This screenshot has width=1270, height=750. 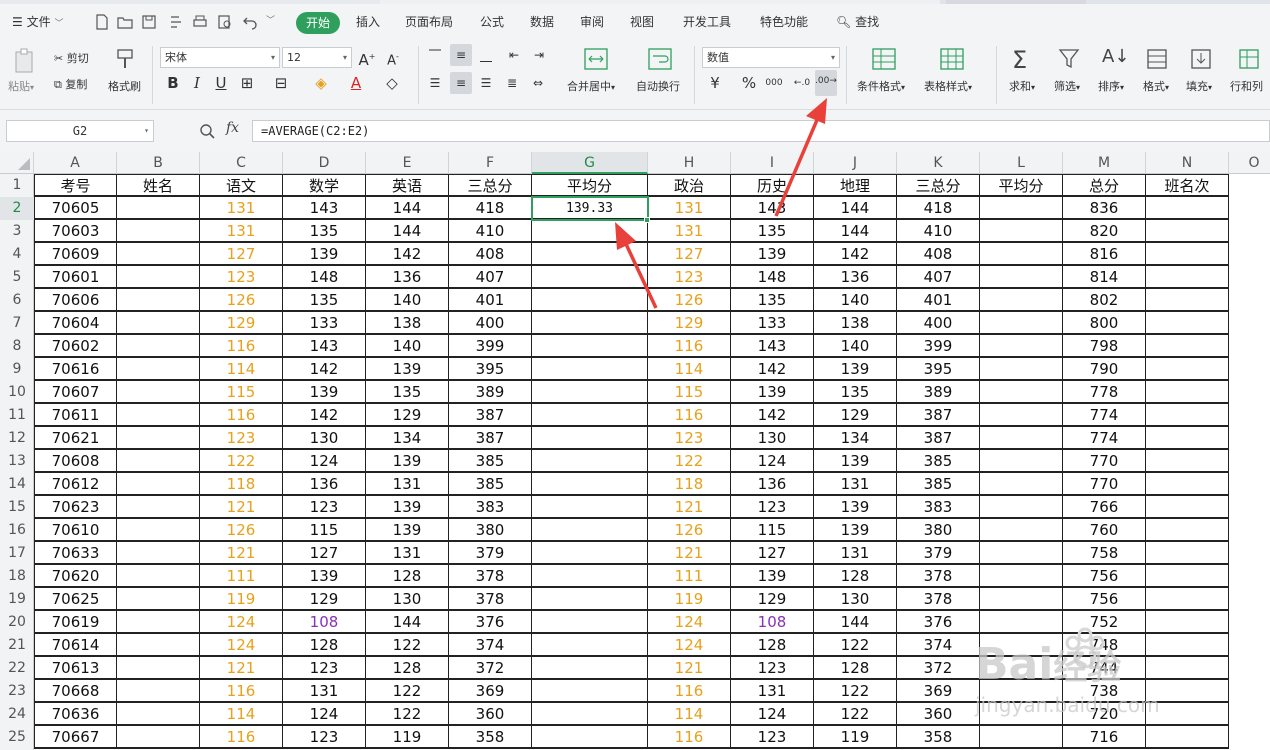 I want to click on cell-n20, so click(x=1187, y=622).